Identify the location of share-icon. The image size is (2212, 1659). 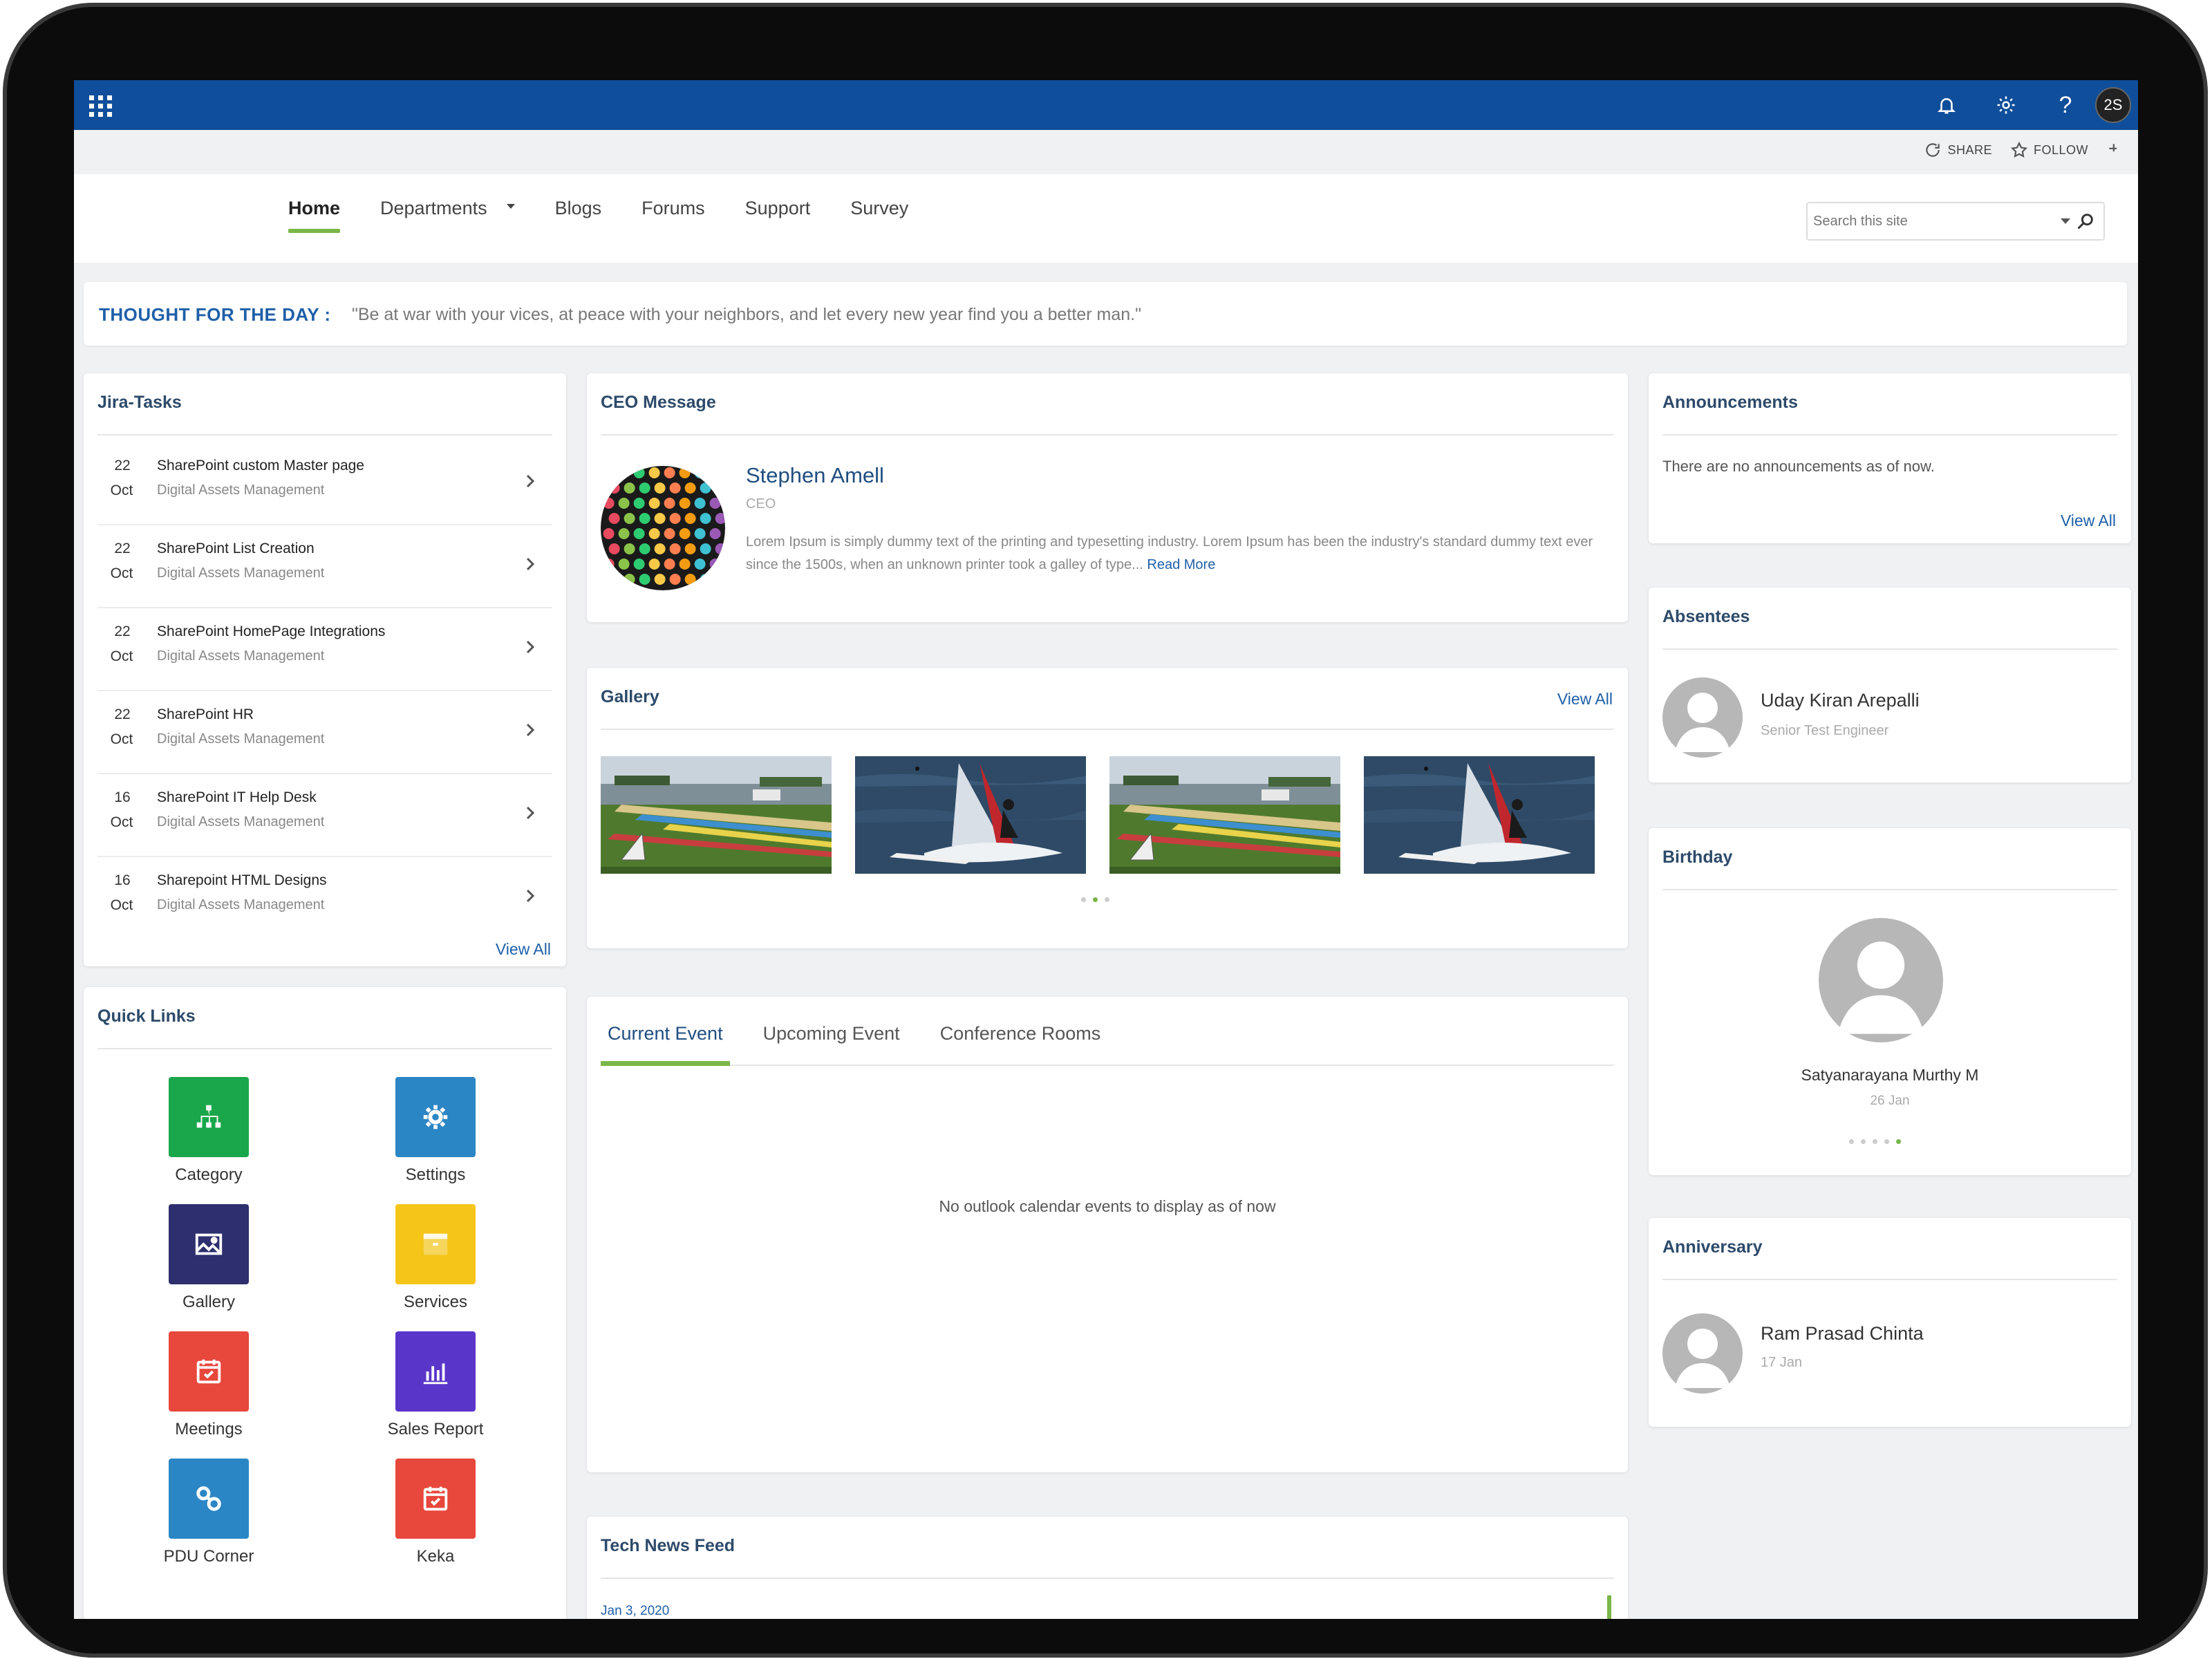
(1933, 150).